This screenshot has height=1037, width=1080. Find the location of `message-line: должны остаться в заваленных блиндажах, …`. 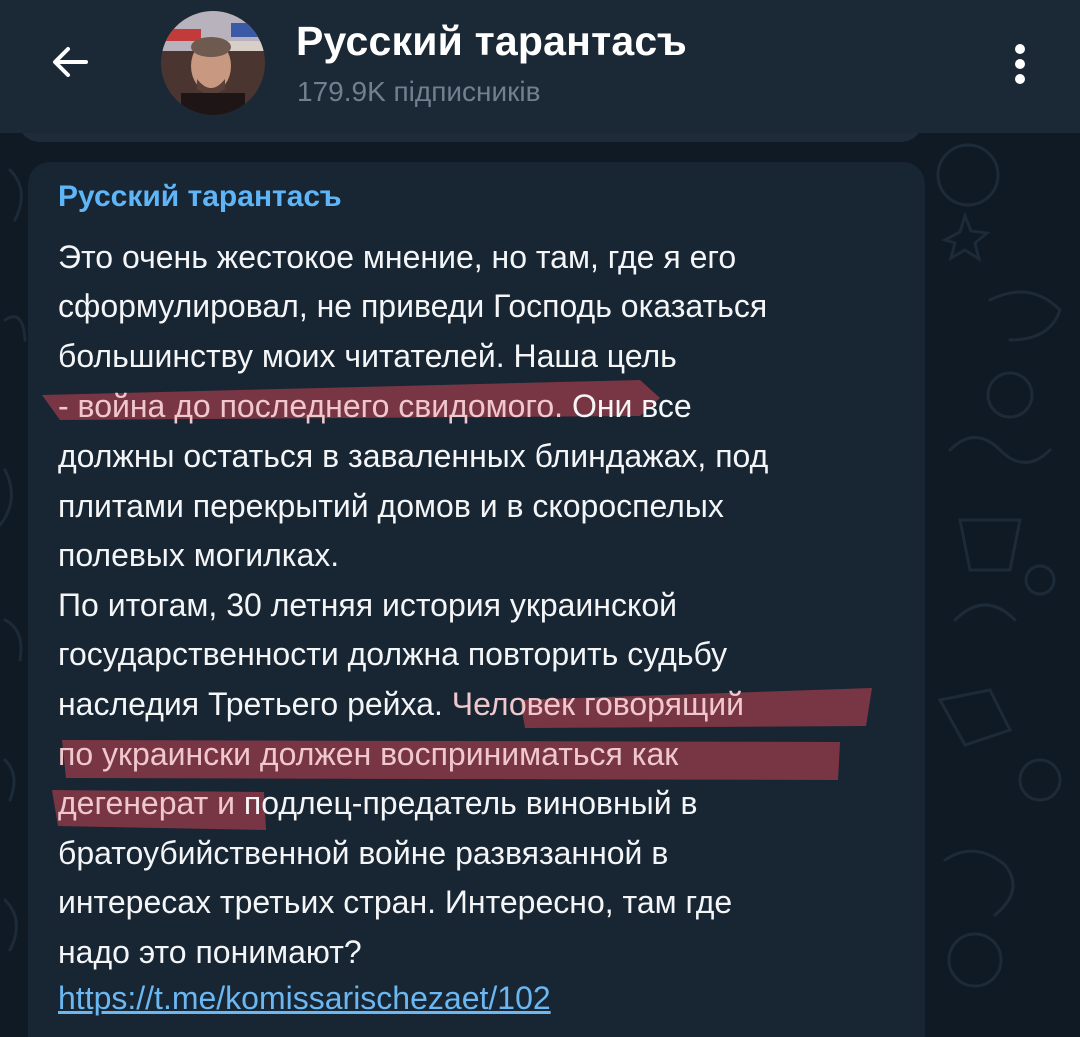

message-line: должны остаться в заваленных блиндажах, … is located at coordinates (413, 456).